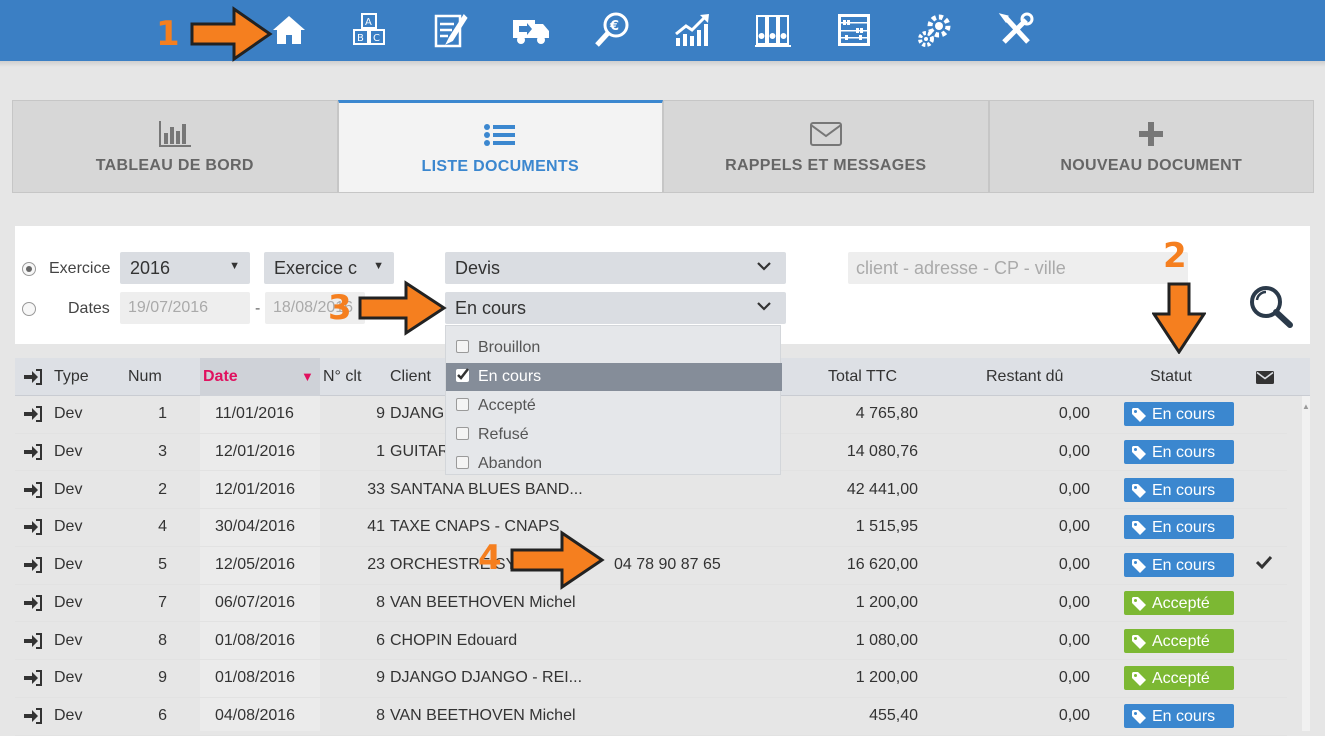 The image size is (1325, 736). I want to click on search-input, so click(1018, 268).